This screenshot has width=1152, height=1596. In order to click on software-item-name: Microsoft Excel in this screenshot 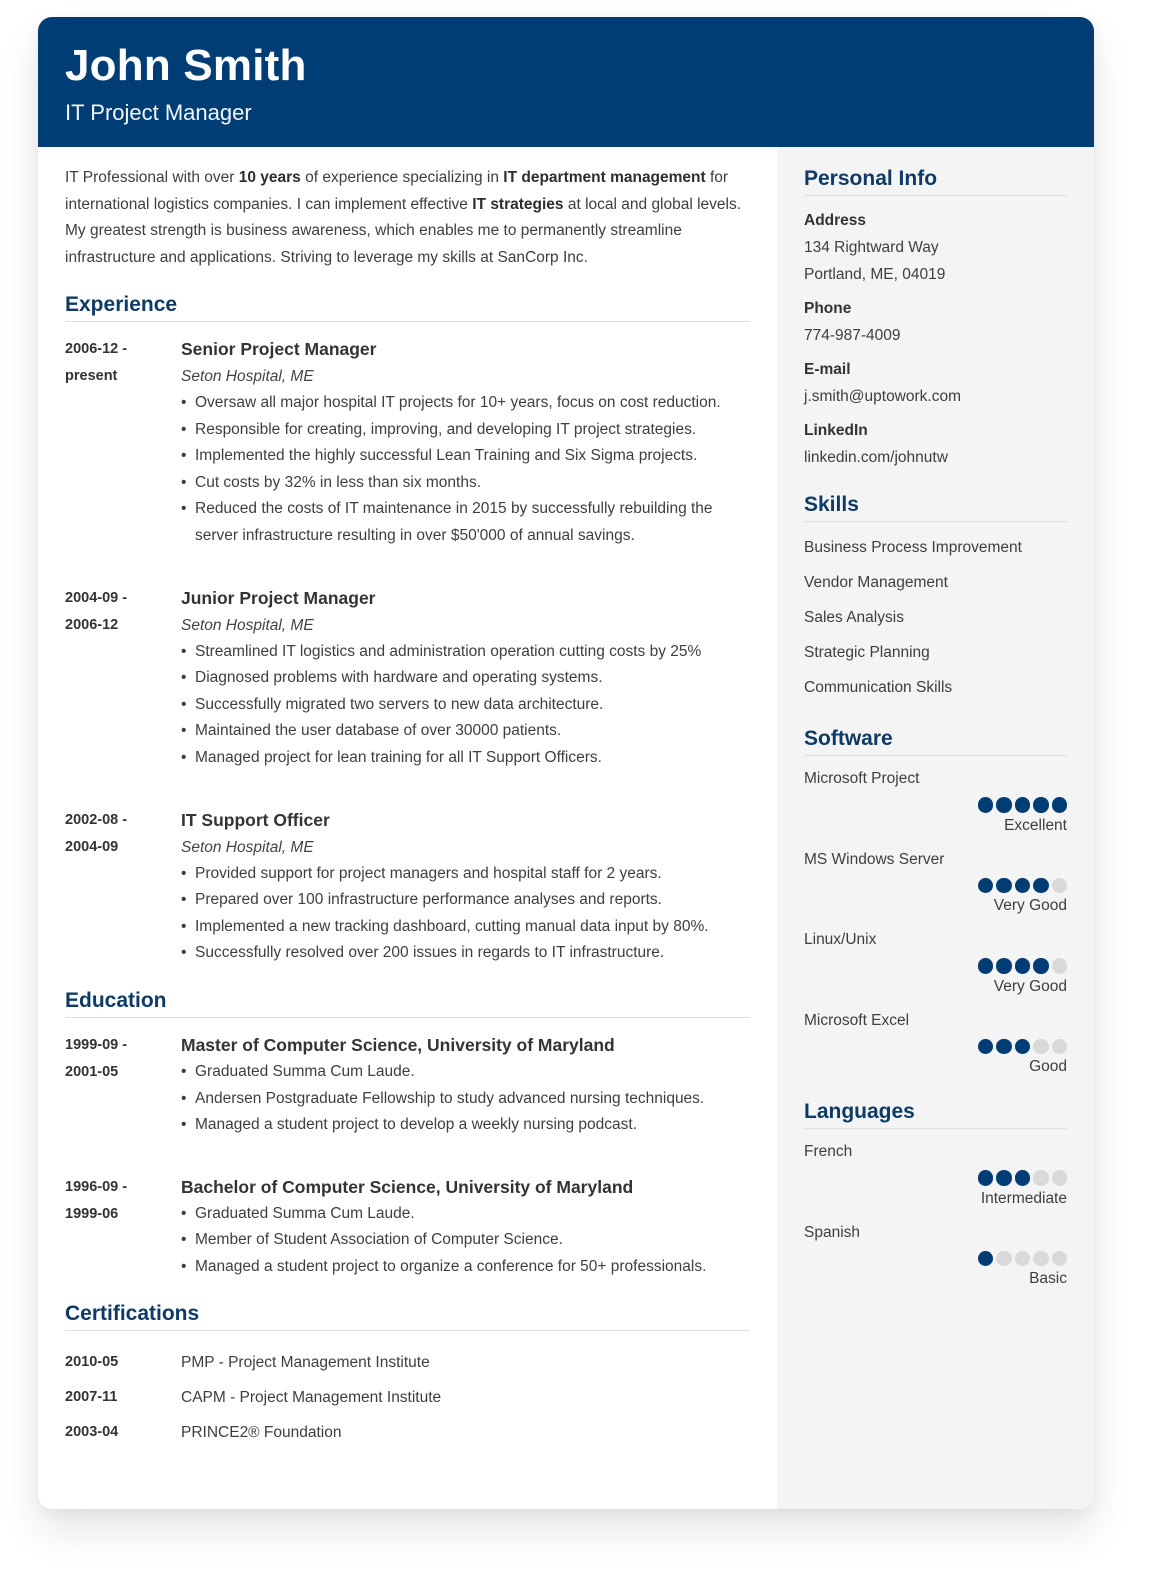, I will do `click(857, 1020)`.